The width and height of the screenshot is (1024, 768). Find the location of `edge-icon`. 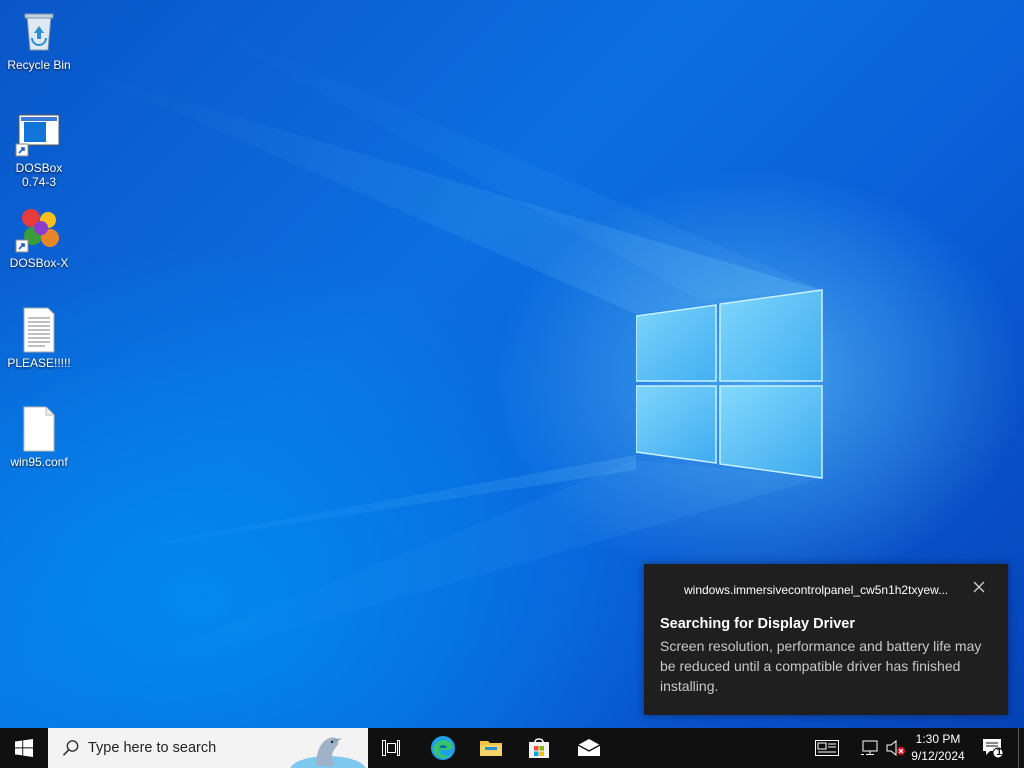

edge-icon is located at coordinates (443, 748).